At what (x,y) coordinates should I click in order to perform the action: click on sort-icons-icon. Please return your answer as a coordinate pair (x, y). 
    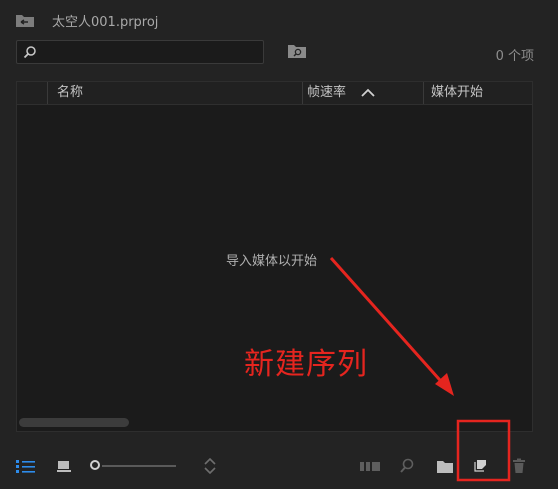
    Looking at the image, I should click on (210, 466).